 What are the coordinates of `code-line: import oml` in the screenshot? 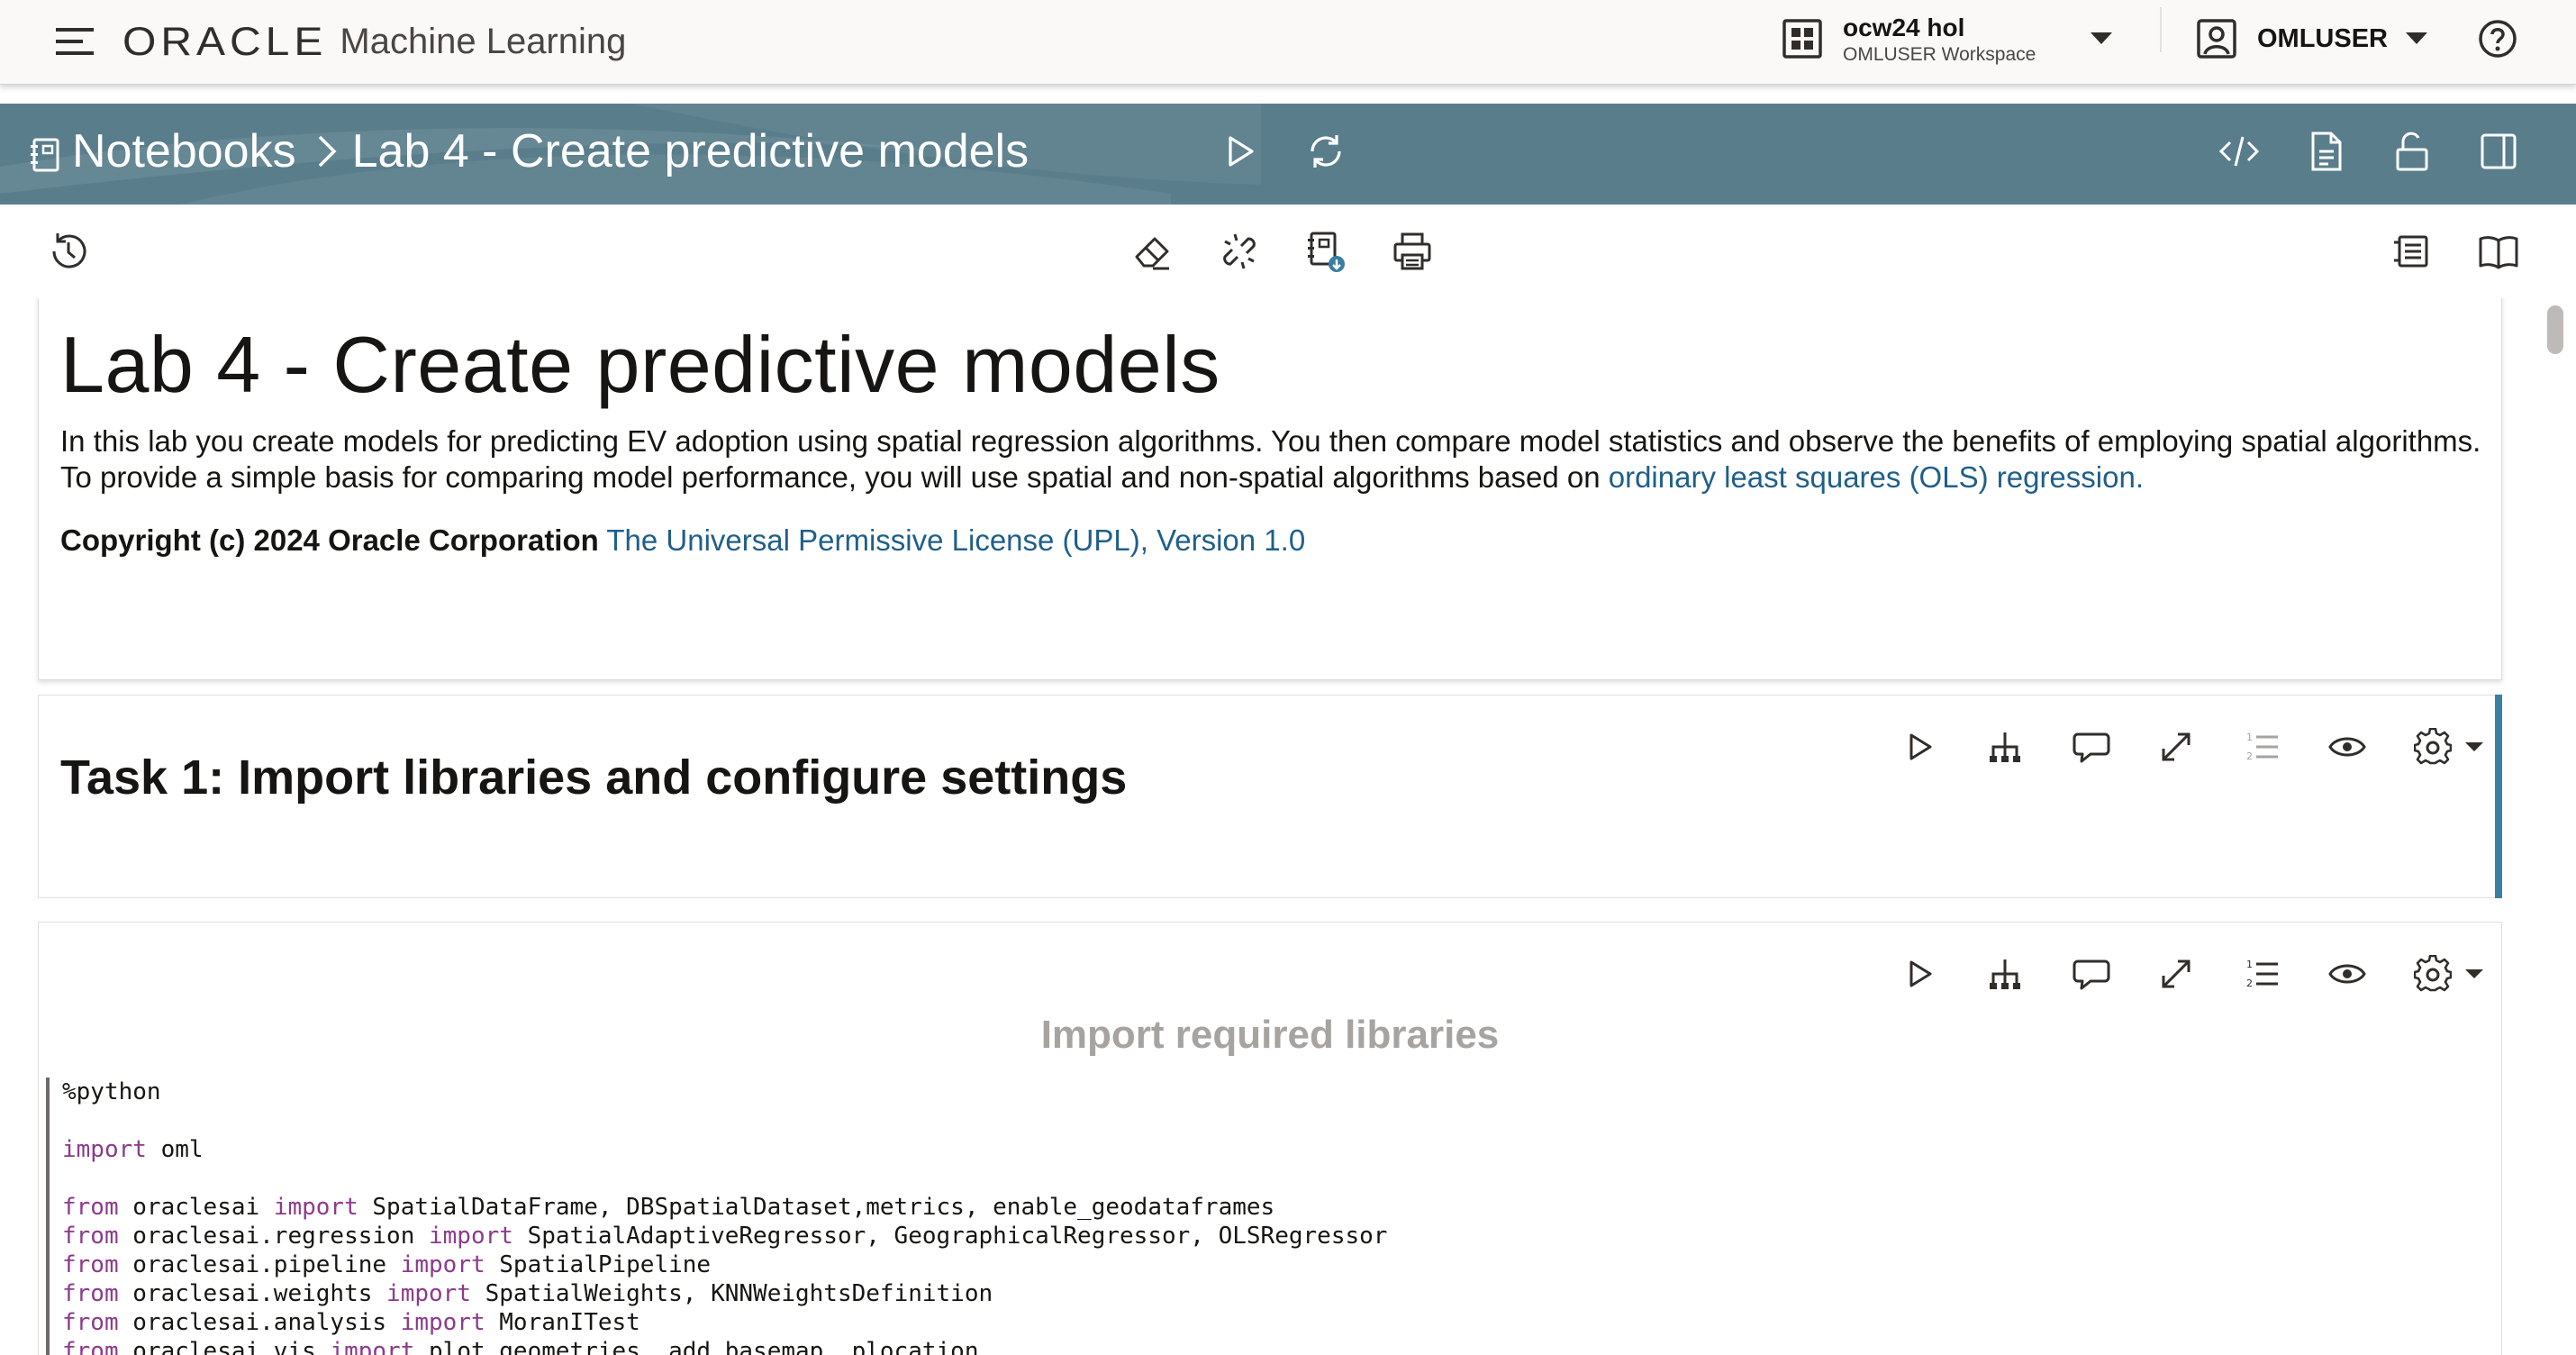 It's located at (133, 1149).